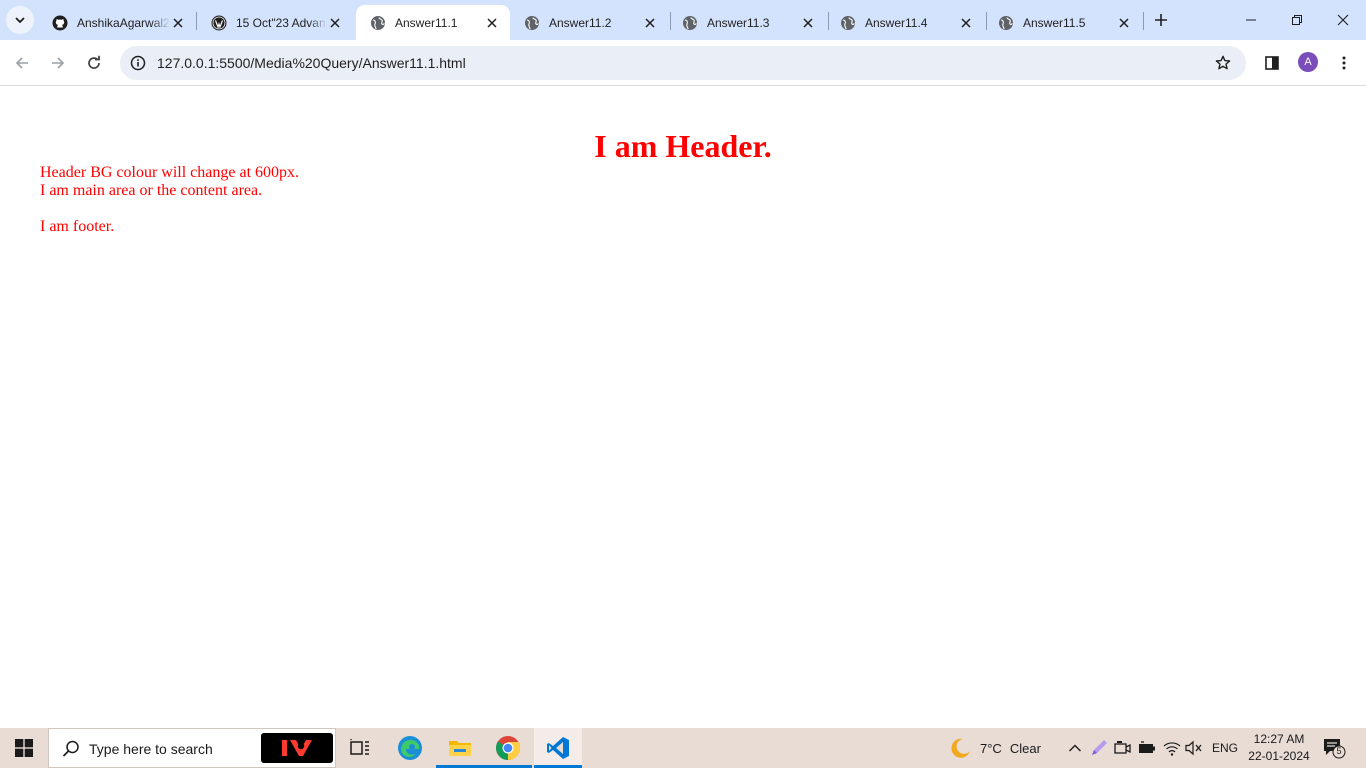 This screenshot has width=1366, height=768. I want to click on tab-title: Answer11.5, so click(1054, 22).